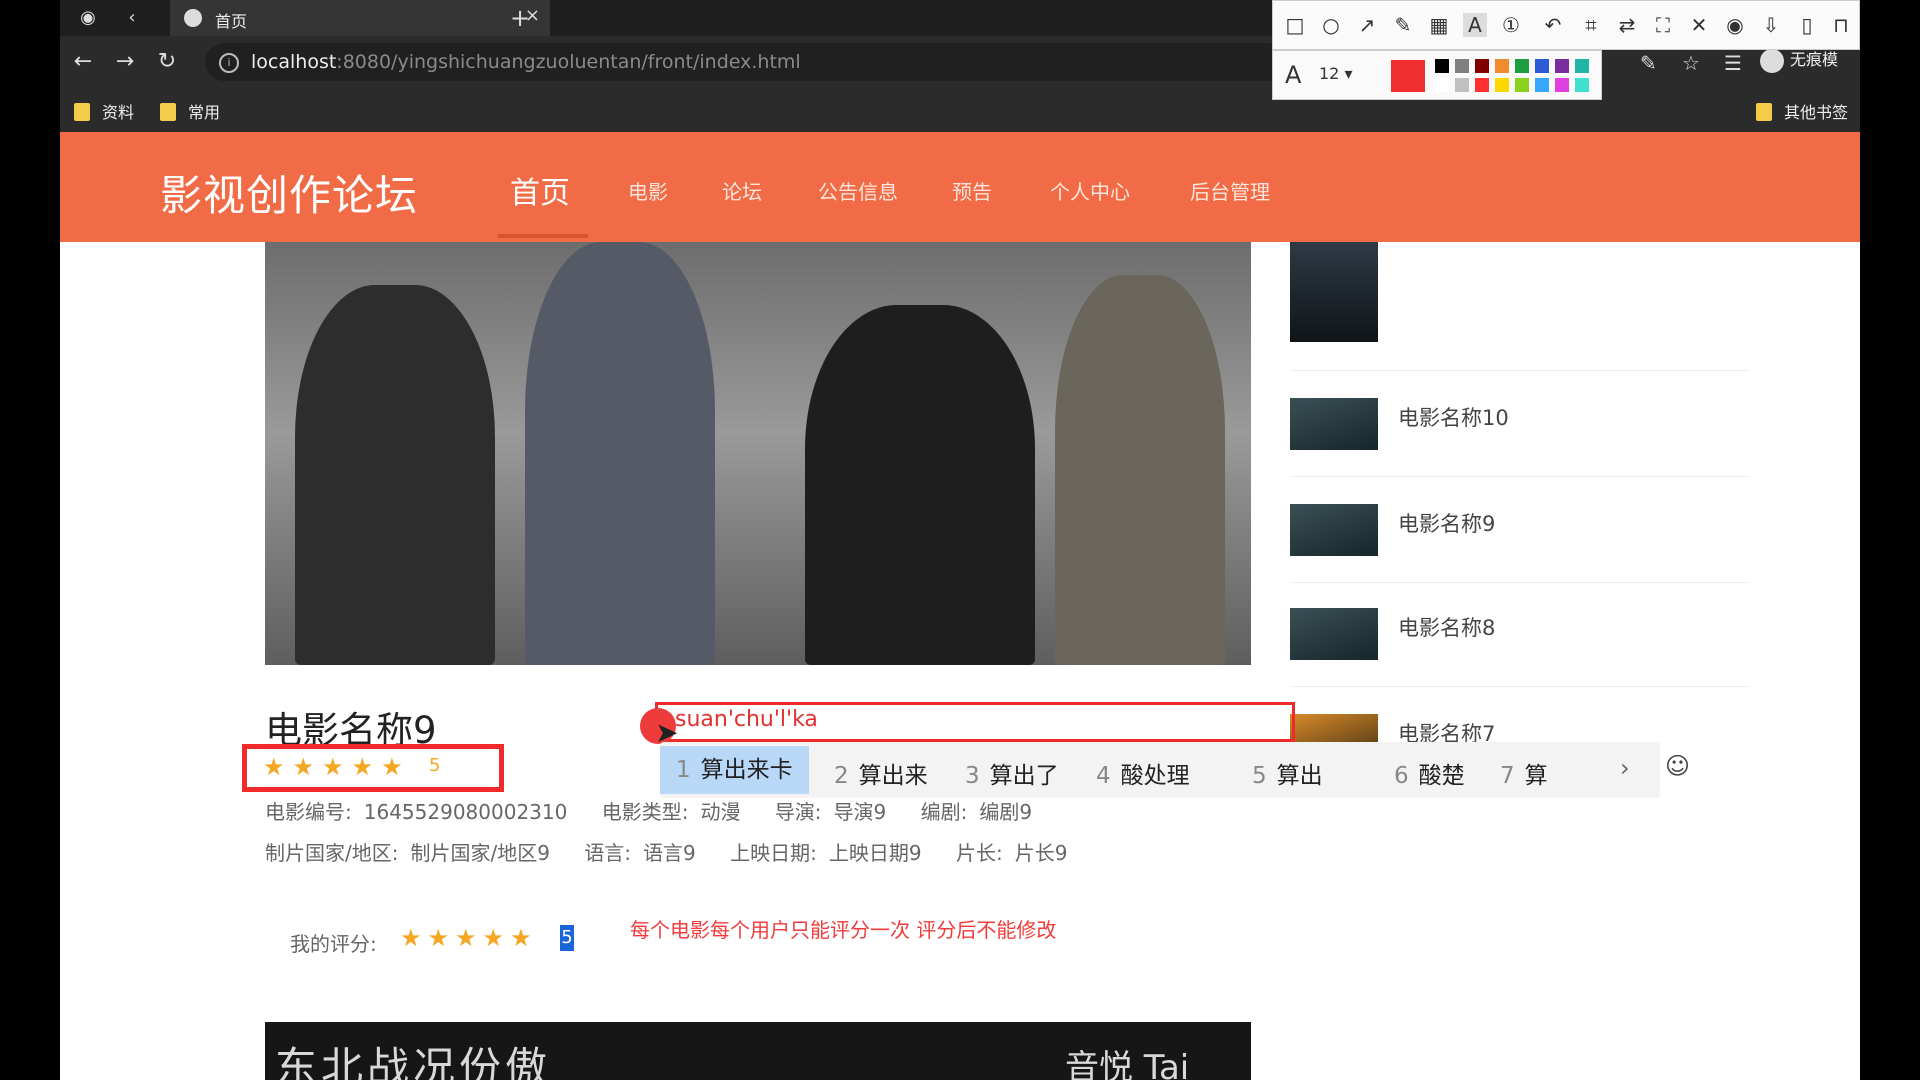  I want to click on translate-icon: ⇄, so click(1627, 25).